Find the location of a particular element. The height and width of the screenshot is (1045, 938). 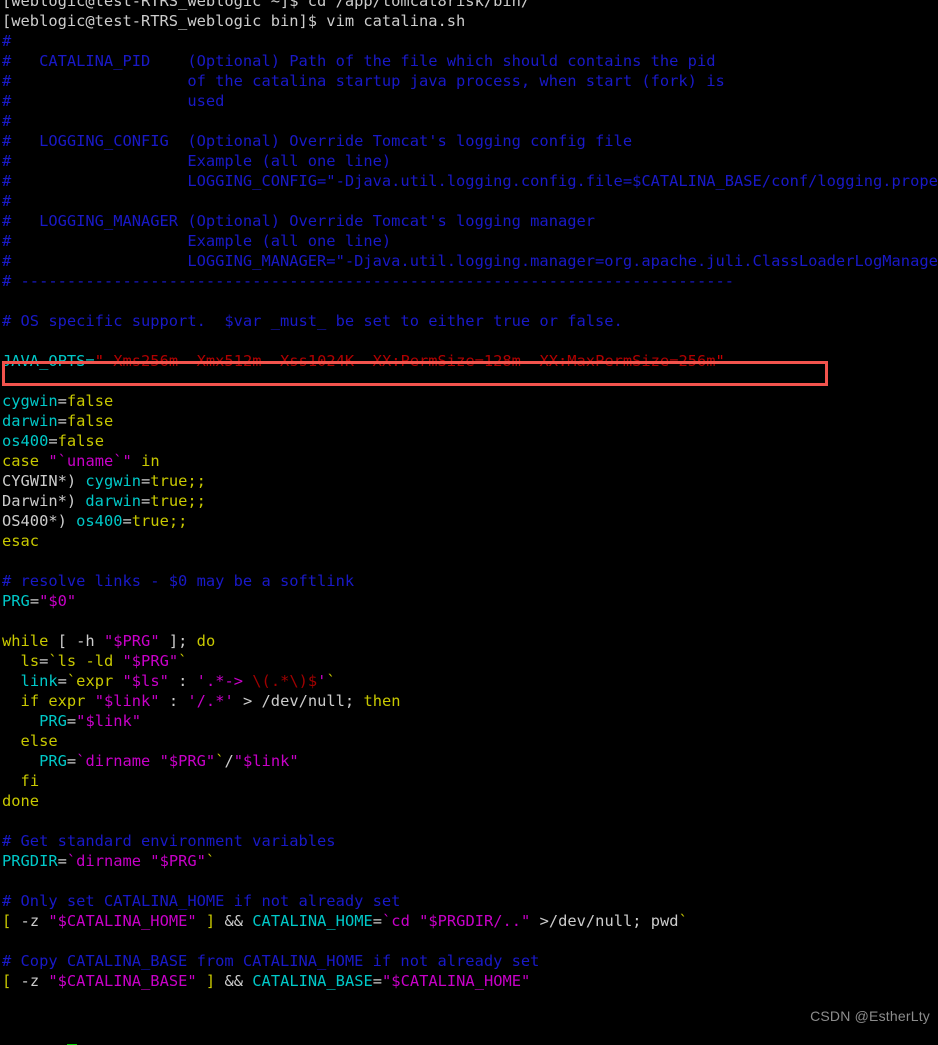

terminal-line: OS400*) os400=true;; is located at coordinates (470, 521).